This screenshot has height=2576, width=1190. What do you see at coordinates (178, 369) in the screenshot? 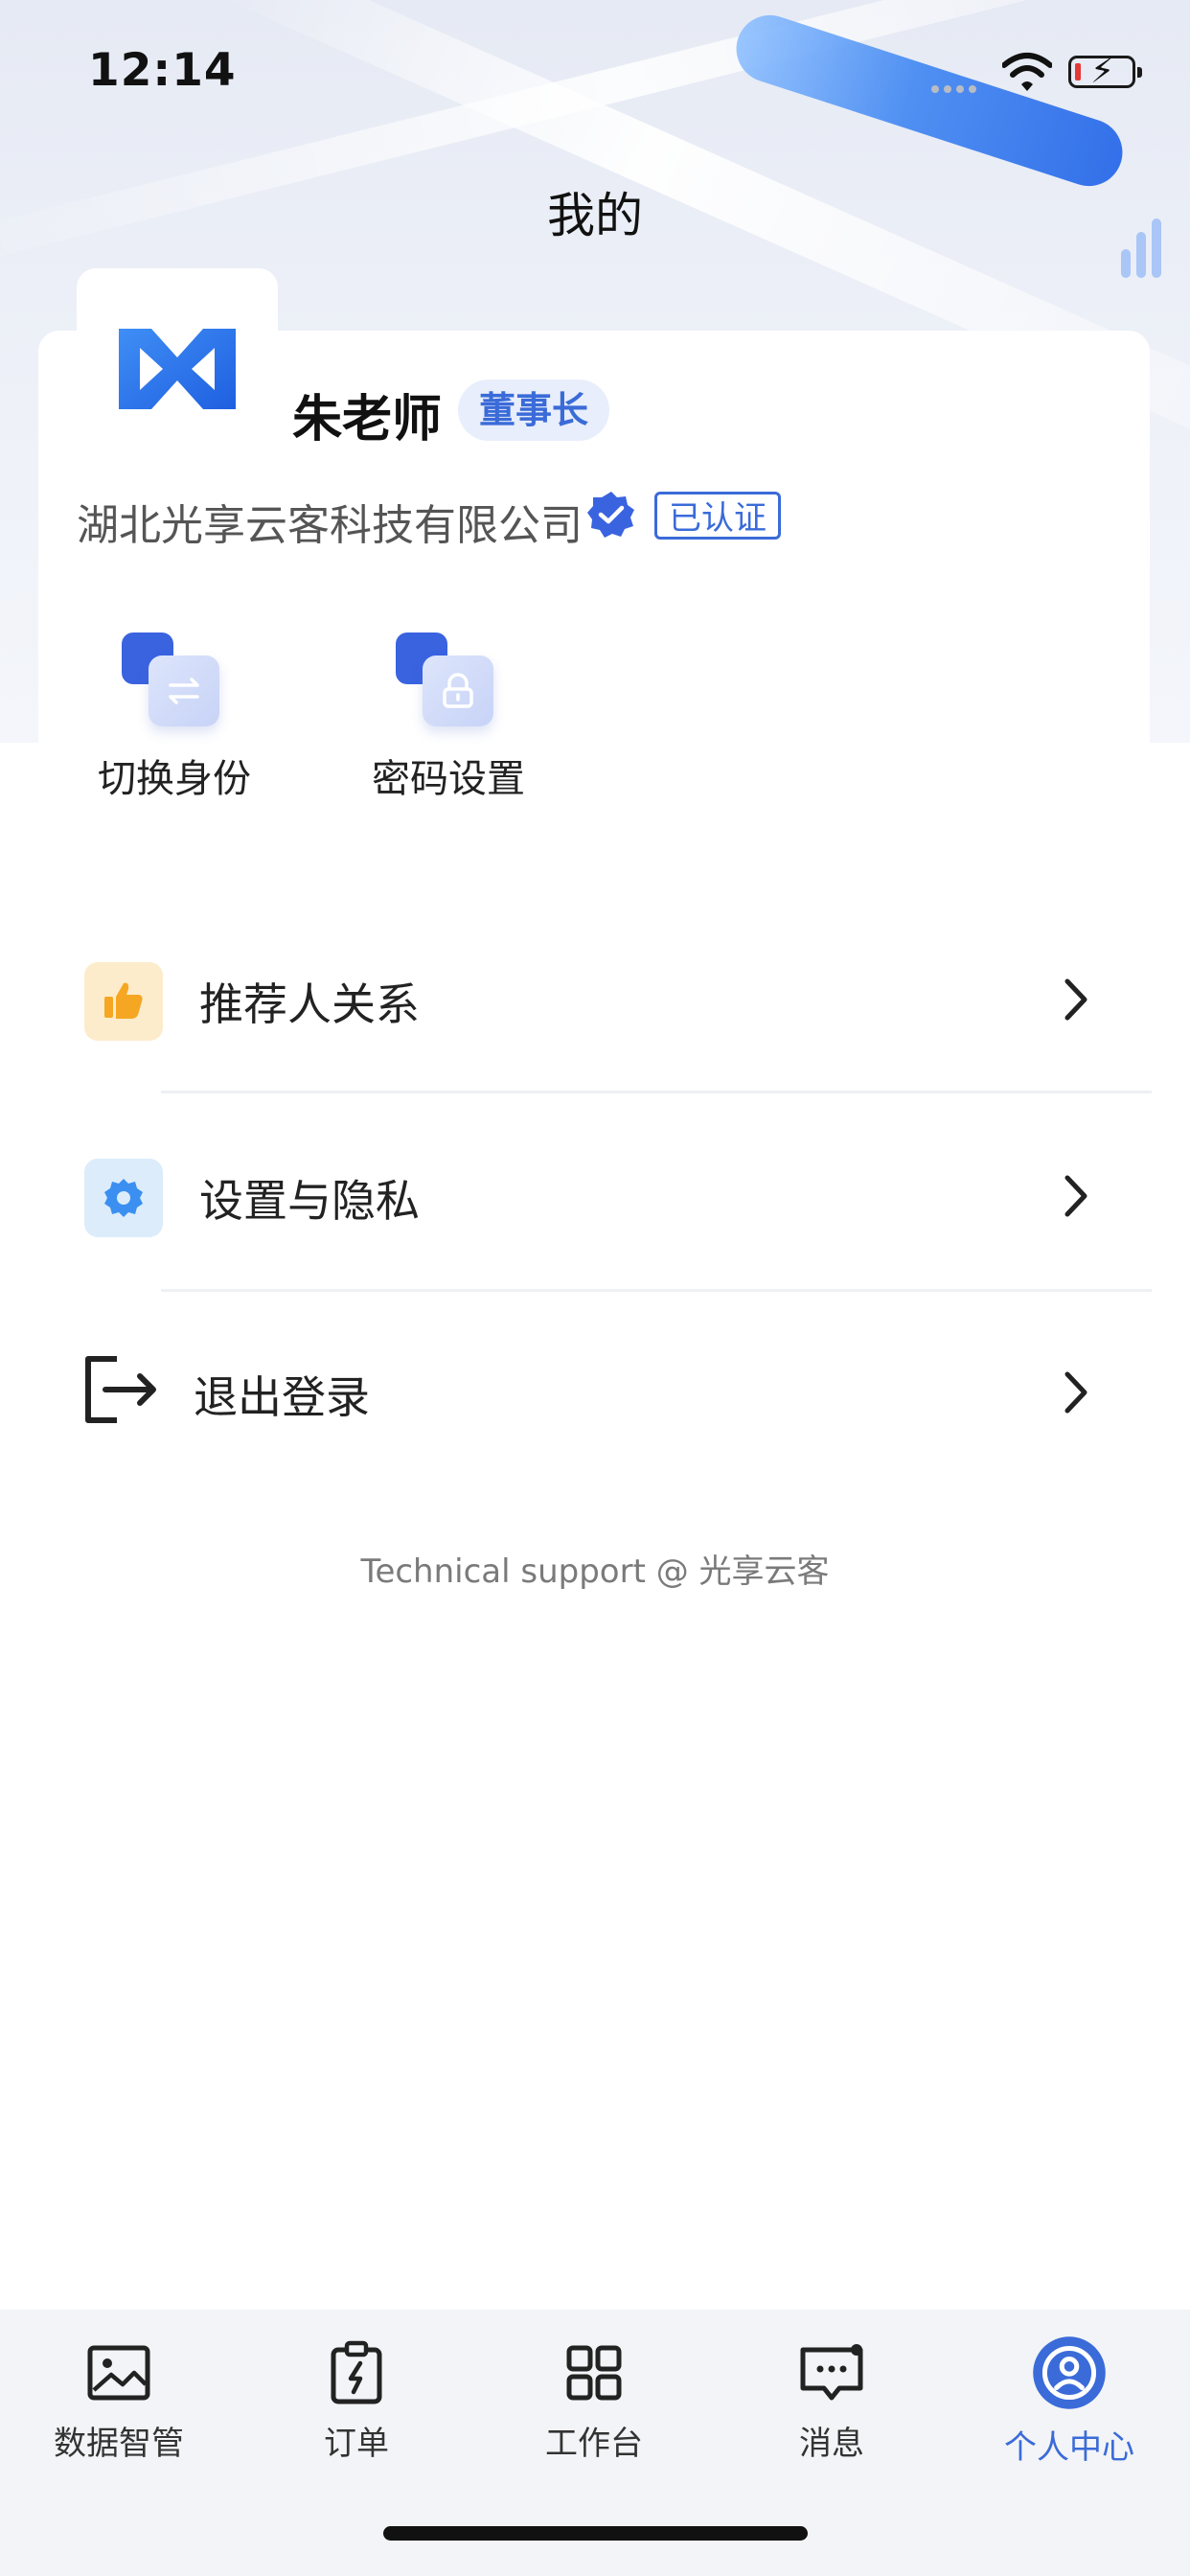
I see `company-logo` at bounding box center [178, 369].